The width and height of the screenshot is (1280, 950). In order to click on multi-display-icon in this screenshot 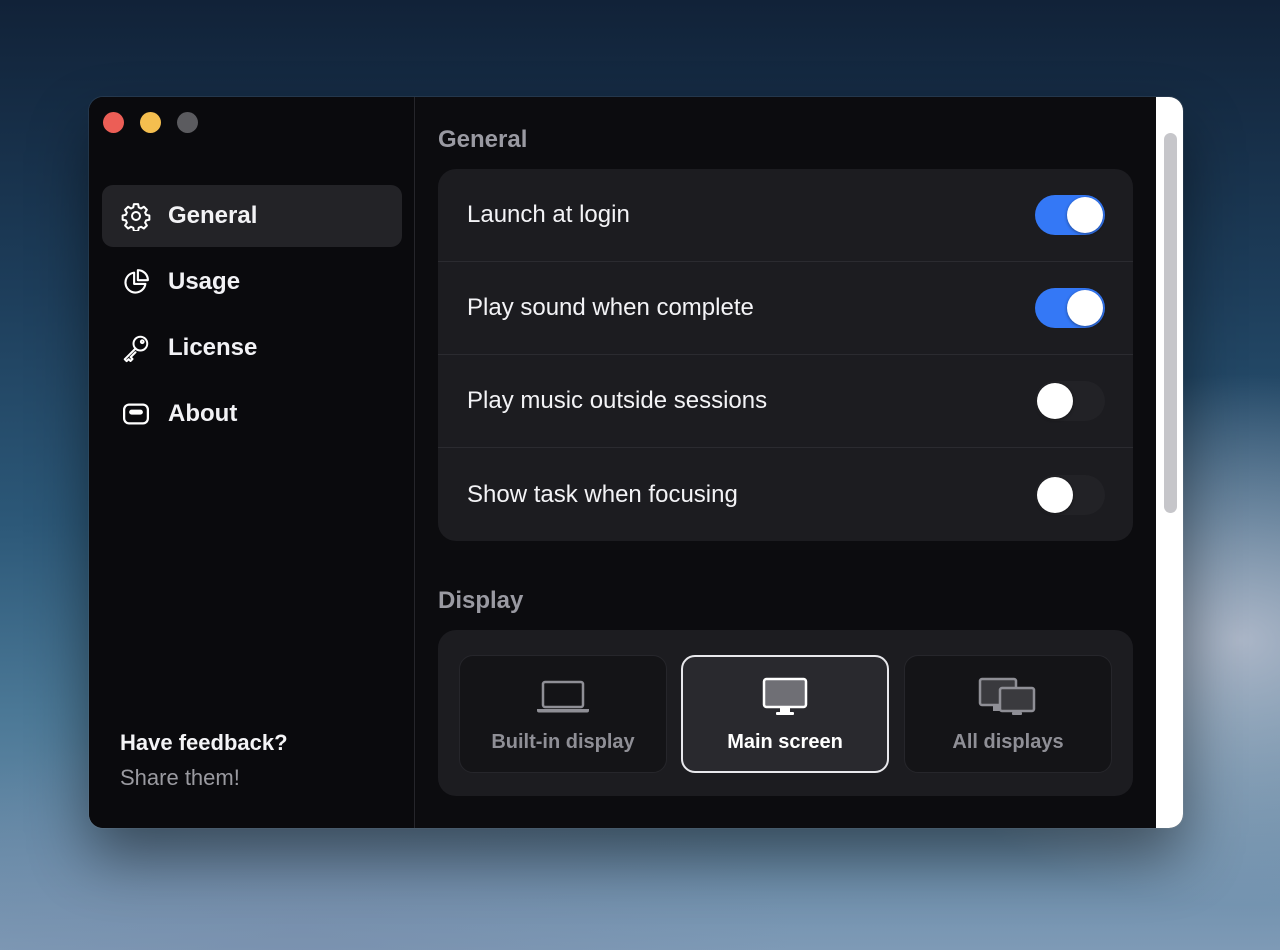, I will do `click(1008, 697)`.